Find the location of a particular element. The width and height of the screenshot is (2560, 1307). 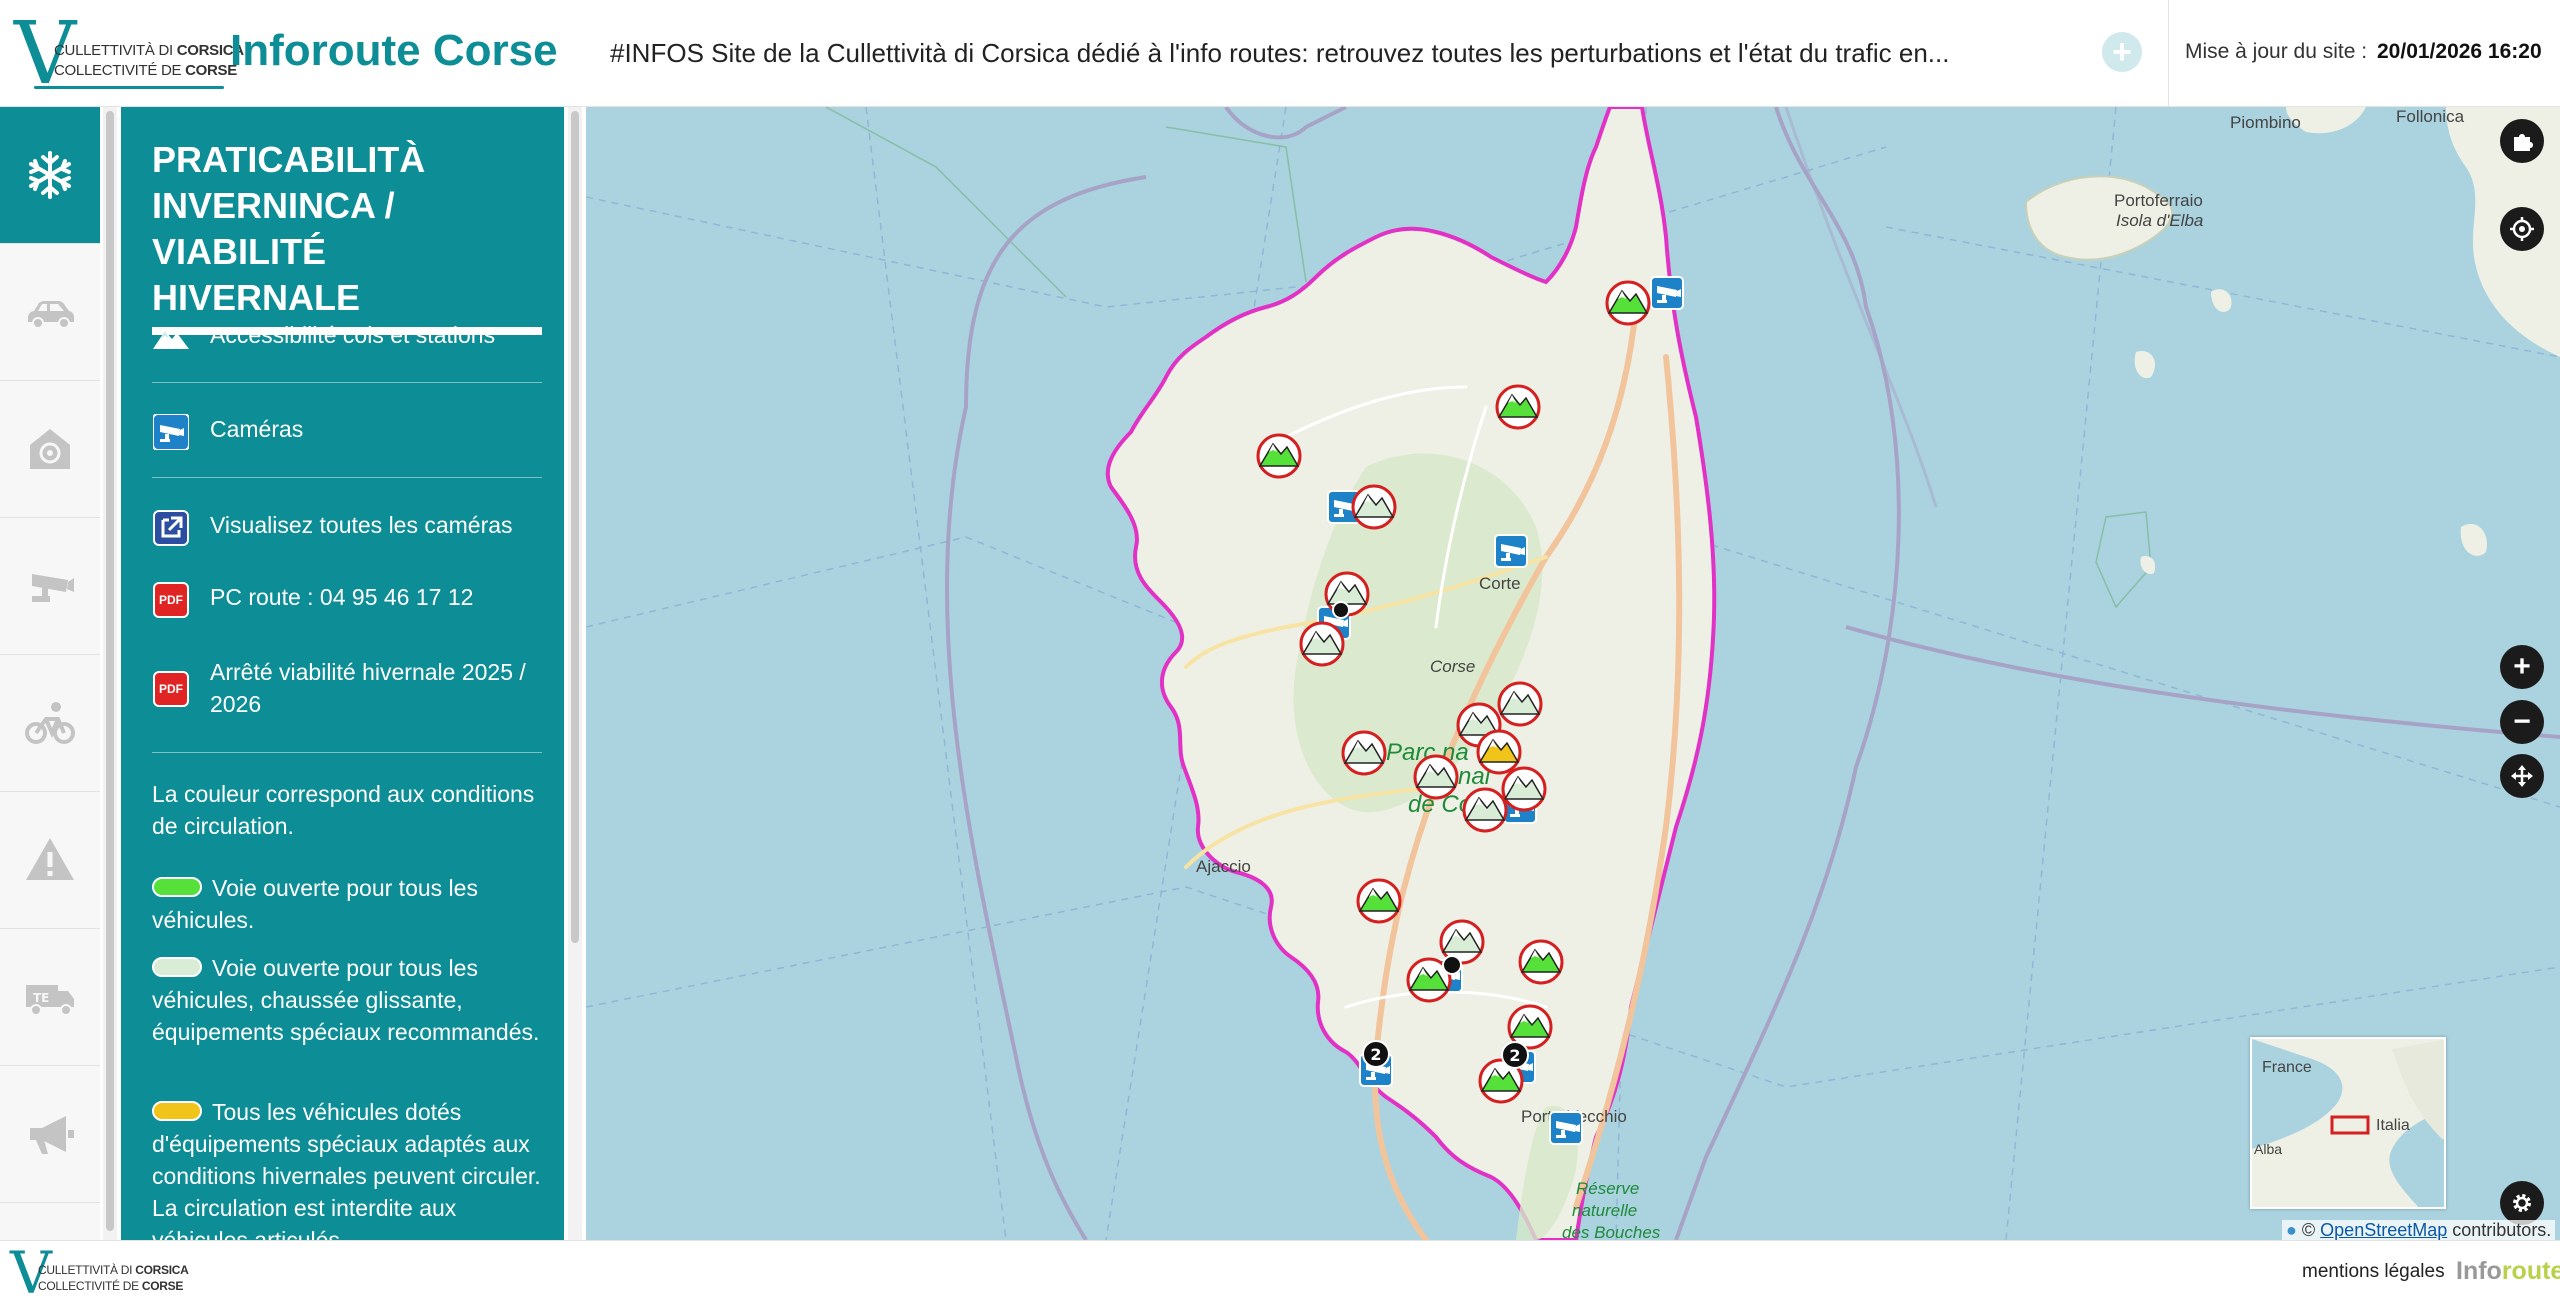

sidebar-item-announcements is located at coordinates (50, 1134).